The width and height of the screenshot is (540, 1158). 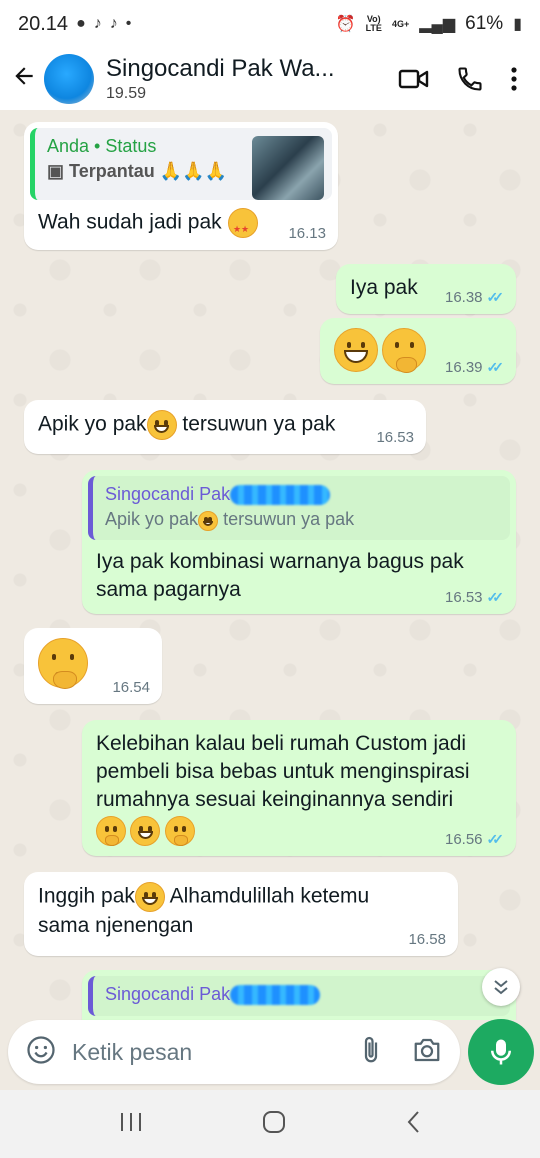 I want to click on battery-level: 61%, so click(x=484, y=23).